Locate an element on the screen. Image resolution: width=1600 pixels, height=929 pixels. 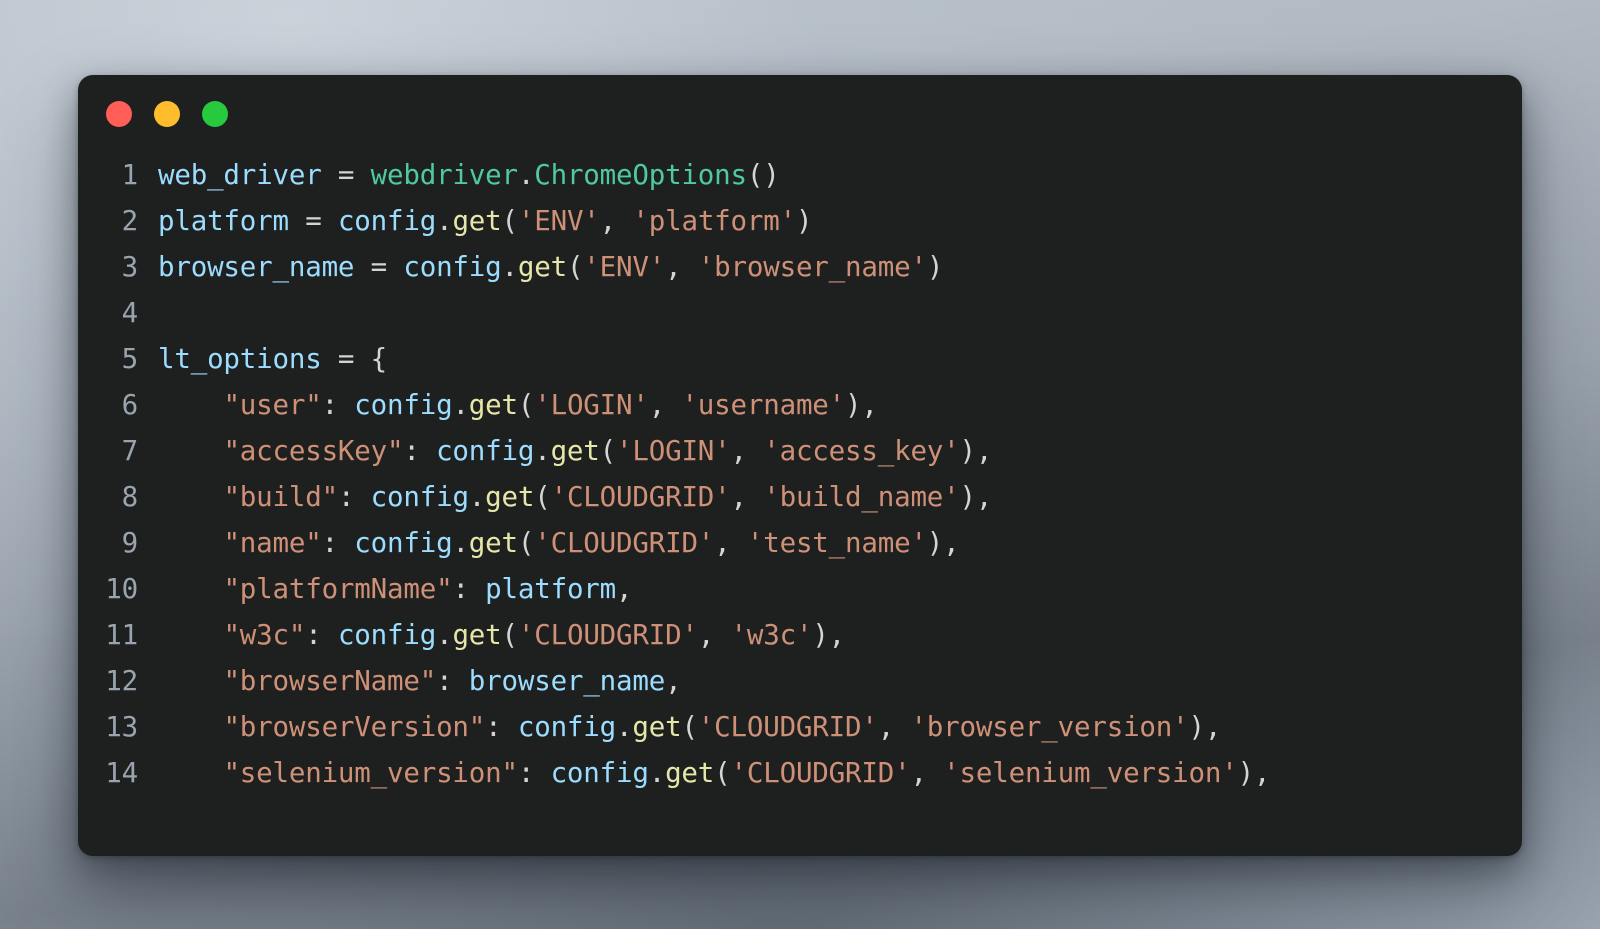
token-str: "accessKey" is located at coordinates (313, 451).